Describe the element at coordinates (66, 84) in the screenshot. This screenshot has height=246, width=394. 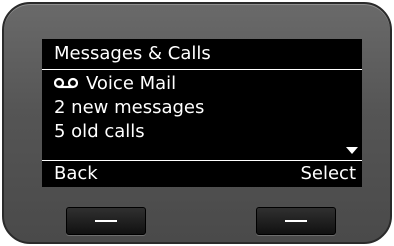
I see `voicemail-icon` at that location.